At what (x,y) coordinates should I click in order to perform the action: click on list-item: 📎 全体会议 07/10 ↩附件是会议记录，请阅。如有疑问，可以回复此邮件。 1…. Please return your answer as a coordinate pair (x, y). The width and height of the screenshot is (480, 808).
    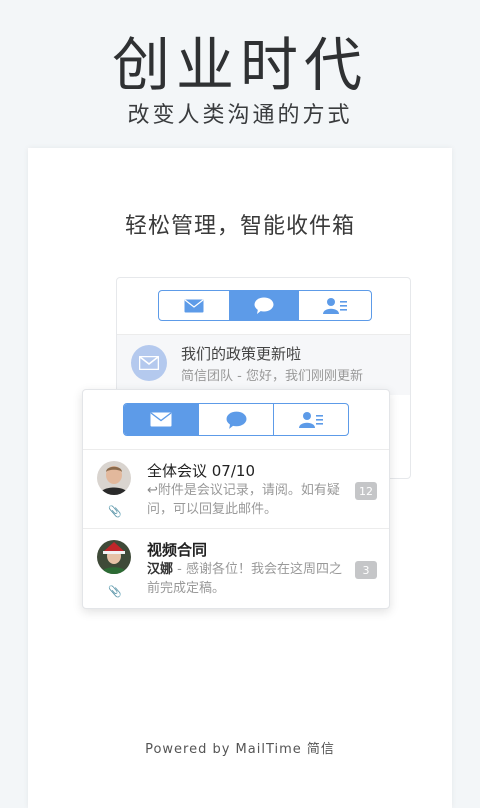
    Looking at the image, I should click on (236, 488).